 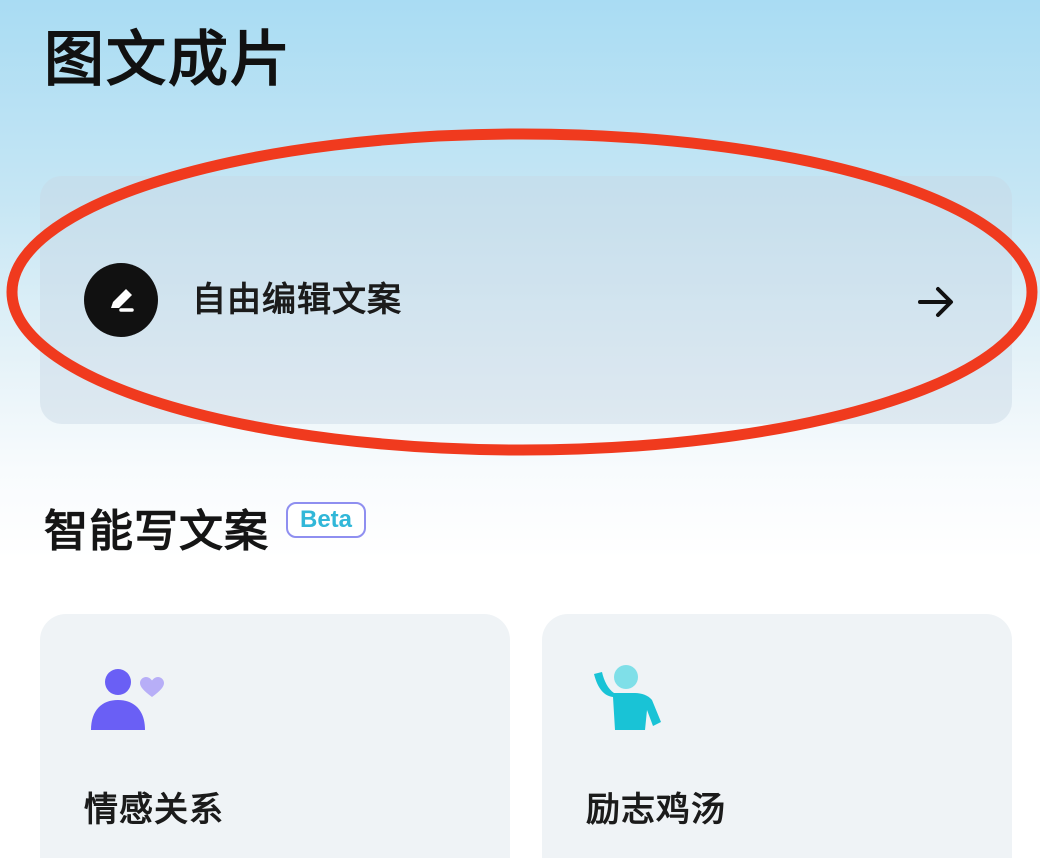 I want to click on beta-badge: Beta, so click(x=326, y=520).